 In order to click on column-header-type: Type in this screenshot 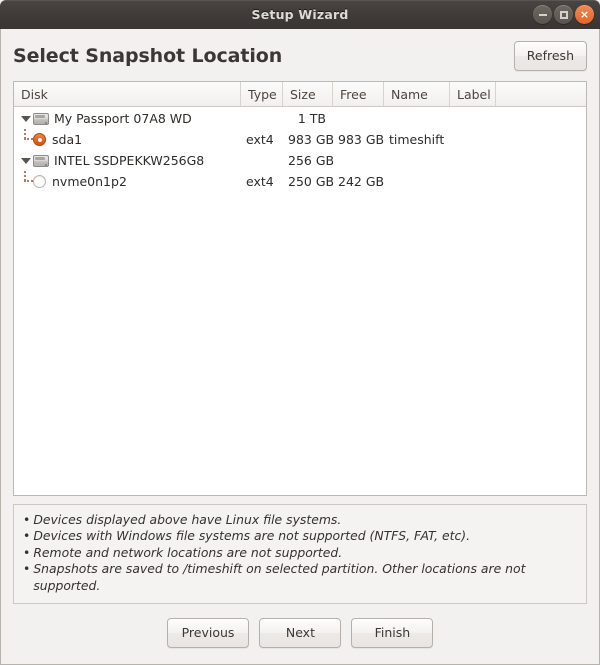, I will do `click(262, 94)`.